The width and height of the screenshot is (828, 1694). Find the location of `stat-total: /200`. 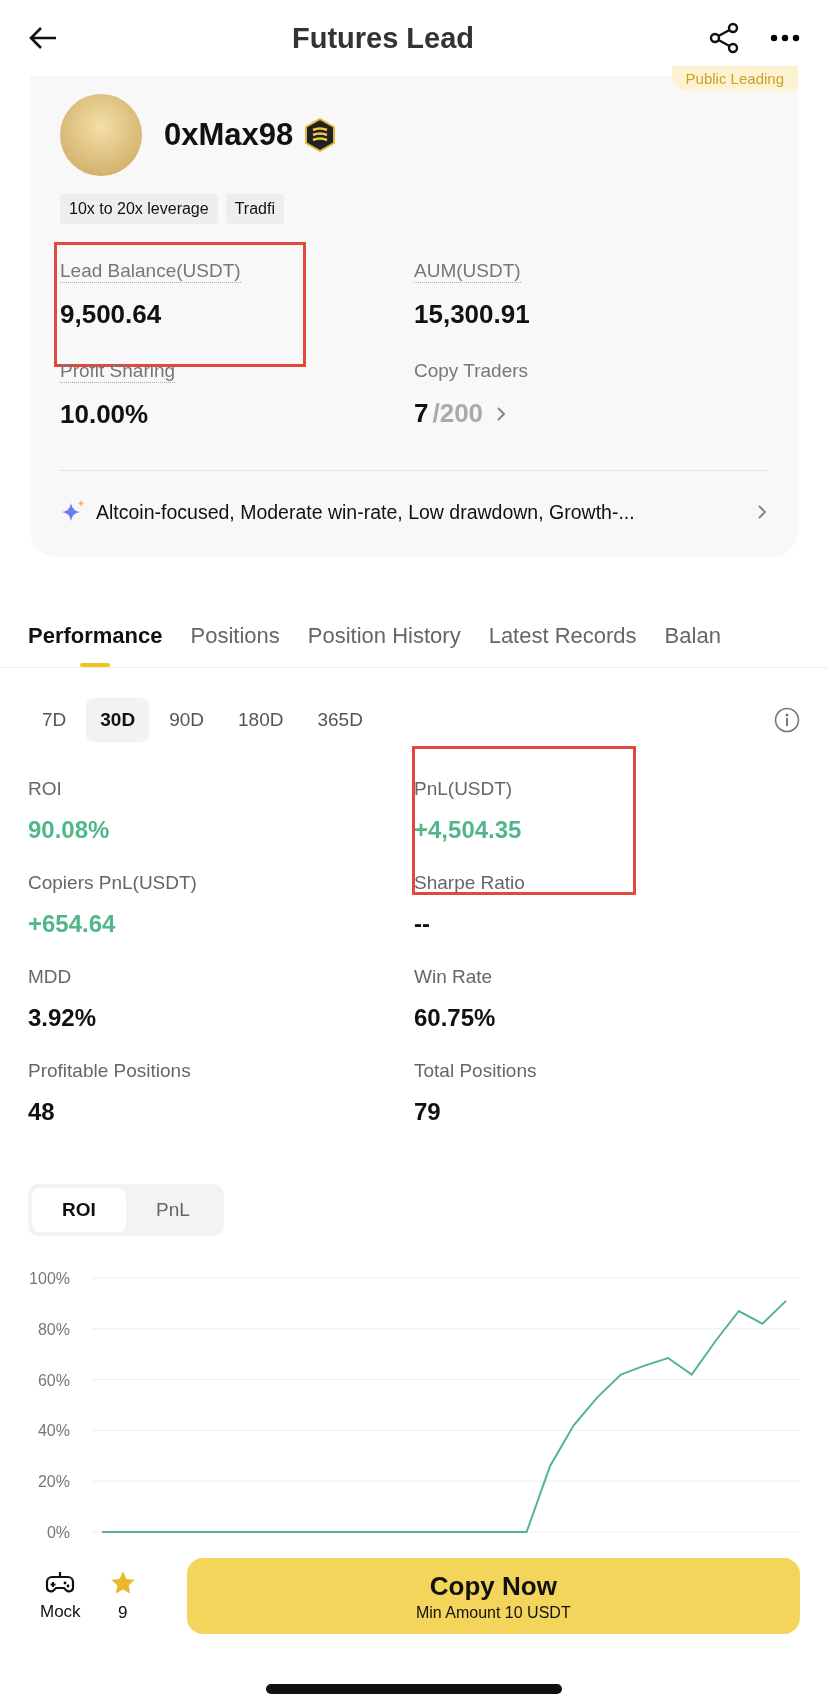

stat-total: /200 is located at coordinates (458, 414).